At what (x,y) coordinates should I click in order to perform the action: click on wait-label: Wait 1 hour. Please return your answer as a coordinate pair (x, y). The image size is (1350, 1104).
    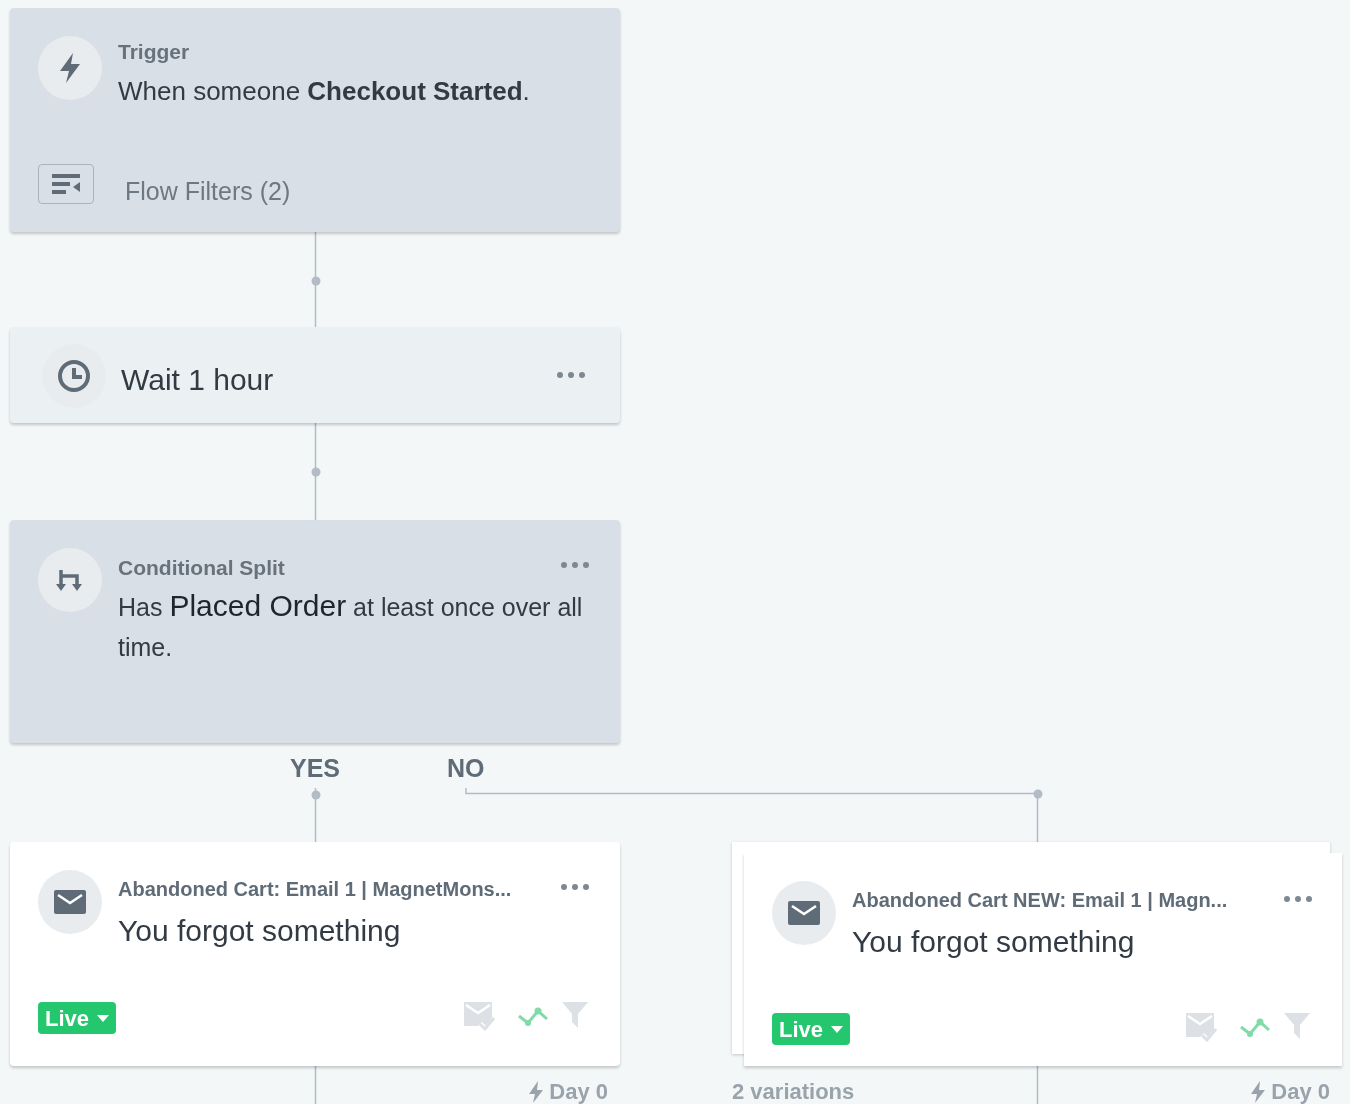
    Looking at the image, I should click on (197, 380).